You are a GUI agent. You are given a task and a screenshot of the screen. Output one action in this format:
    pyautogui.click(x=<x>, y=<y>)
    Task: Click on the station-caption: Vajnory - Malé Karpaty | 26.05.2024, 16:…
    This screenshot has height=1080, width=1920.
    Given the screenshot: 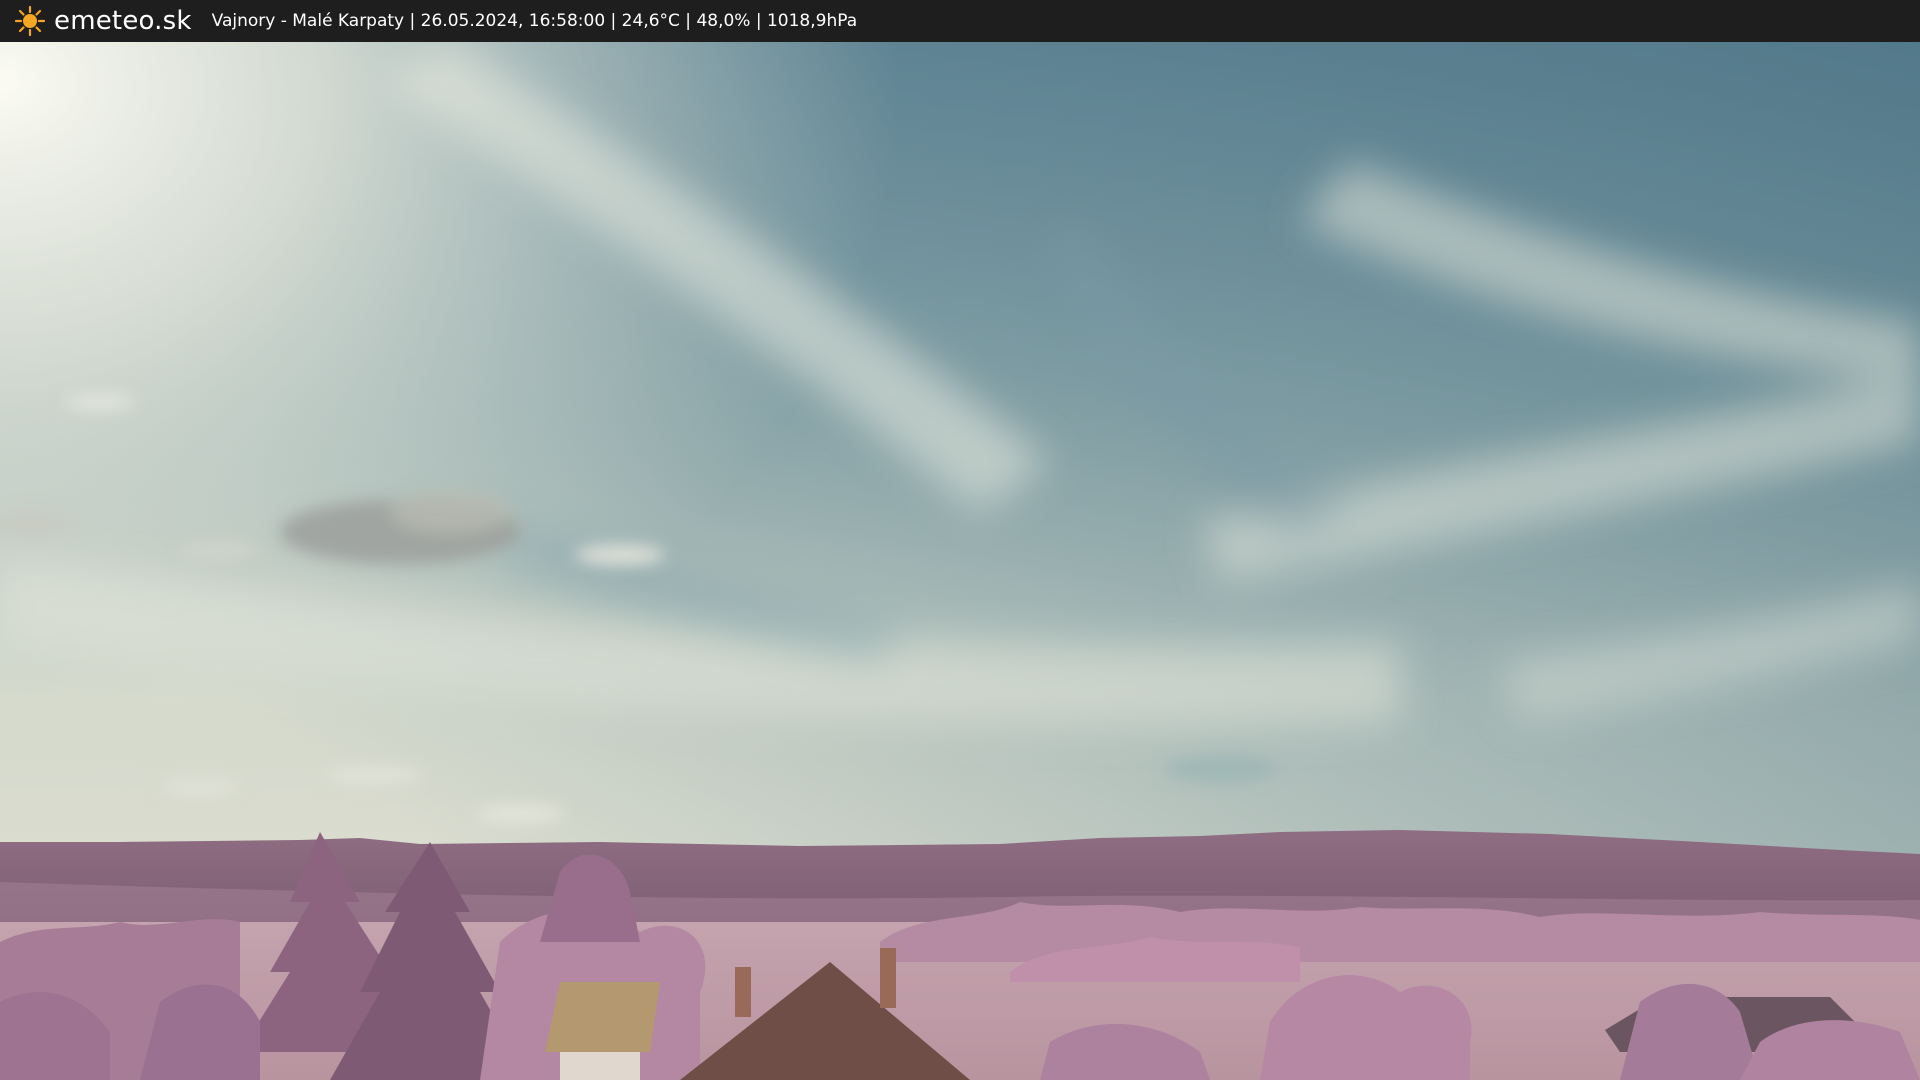 What is the action you would take?
    pyautogui.click(x=534, y=21)
    